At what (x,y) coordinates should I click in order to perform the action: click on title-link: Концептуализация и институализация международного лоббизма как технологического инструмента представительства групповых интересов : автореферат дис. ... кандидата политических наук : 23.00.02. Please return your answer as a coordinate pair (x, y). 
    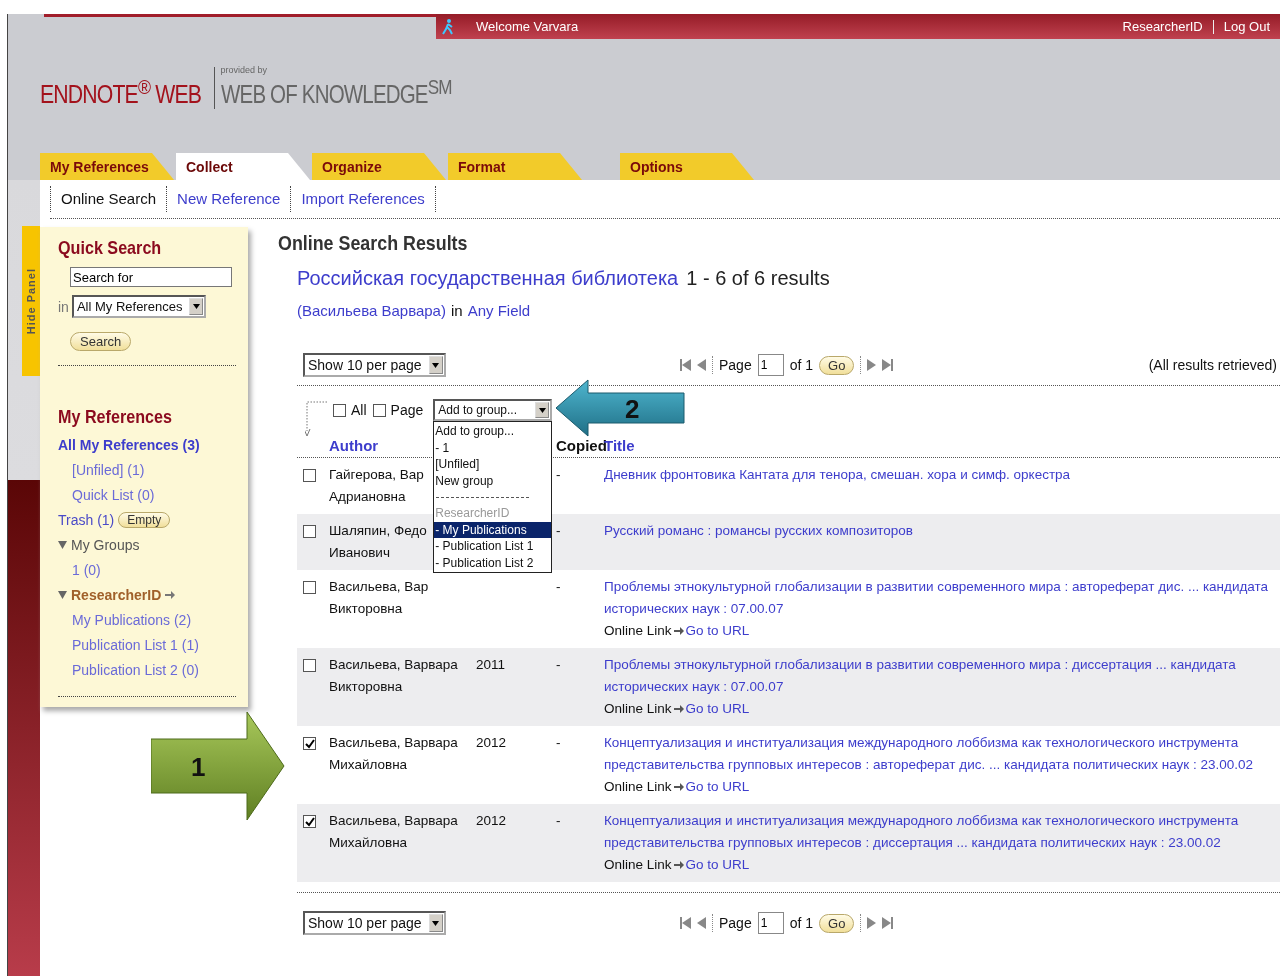
    Looking at the image, I should click on (942, 754).